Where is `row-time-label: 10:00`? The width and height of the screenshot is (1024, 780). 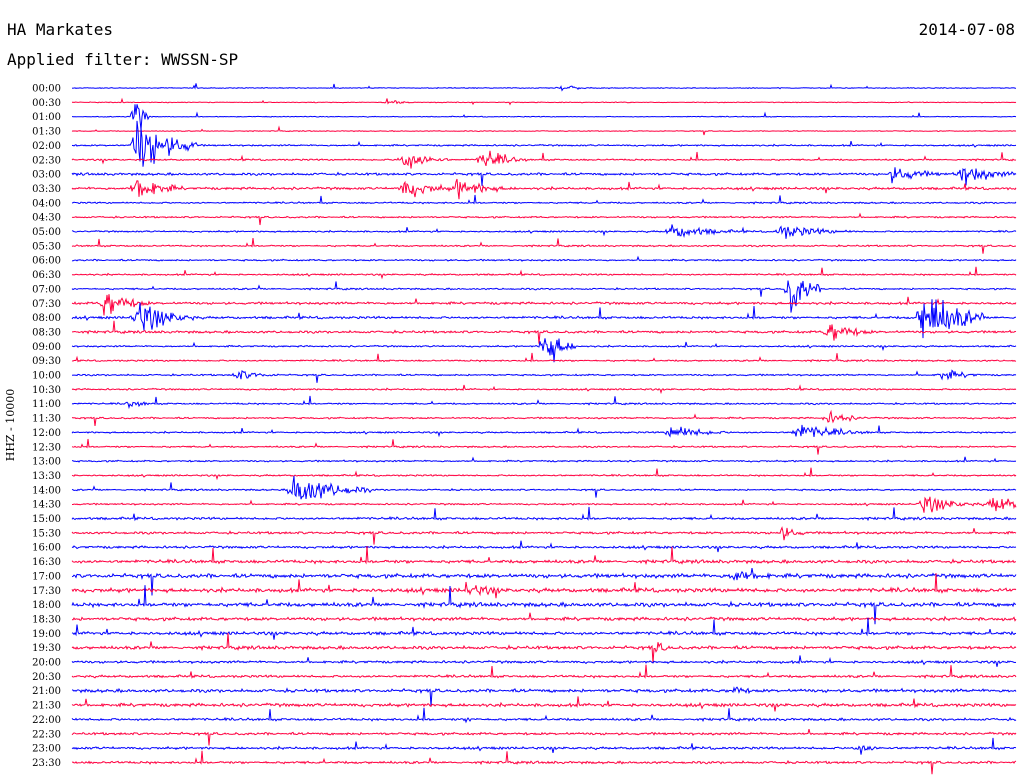 row-time-label: 10:00 is located at coordinates (46, 376).